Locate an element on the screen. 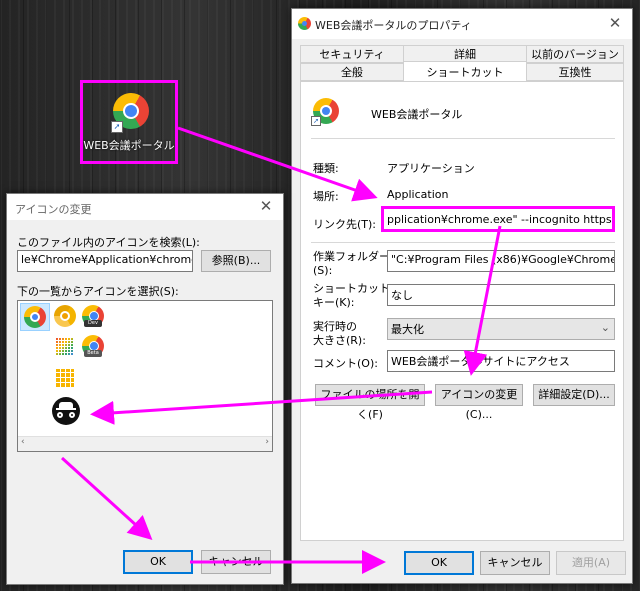 Image resolution: width=640 pixels, height=591 pixels. arrow-change-icon-to-incognito is located at coordinates (261, 407).